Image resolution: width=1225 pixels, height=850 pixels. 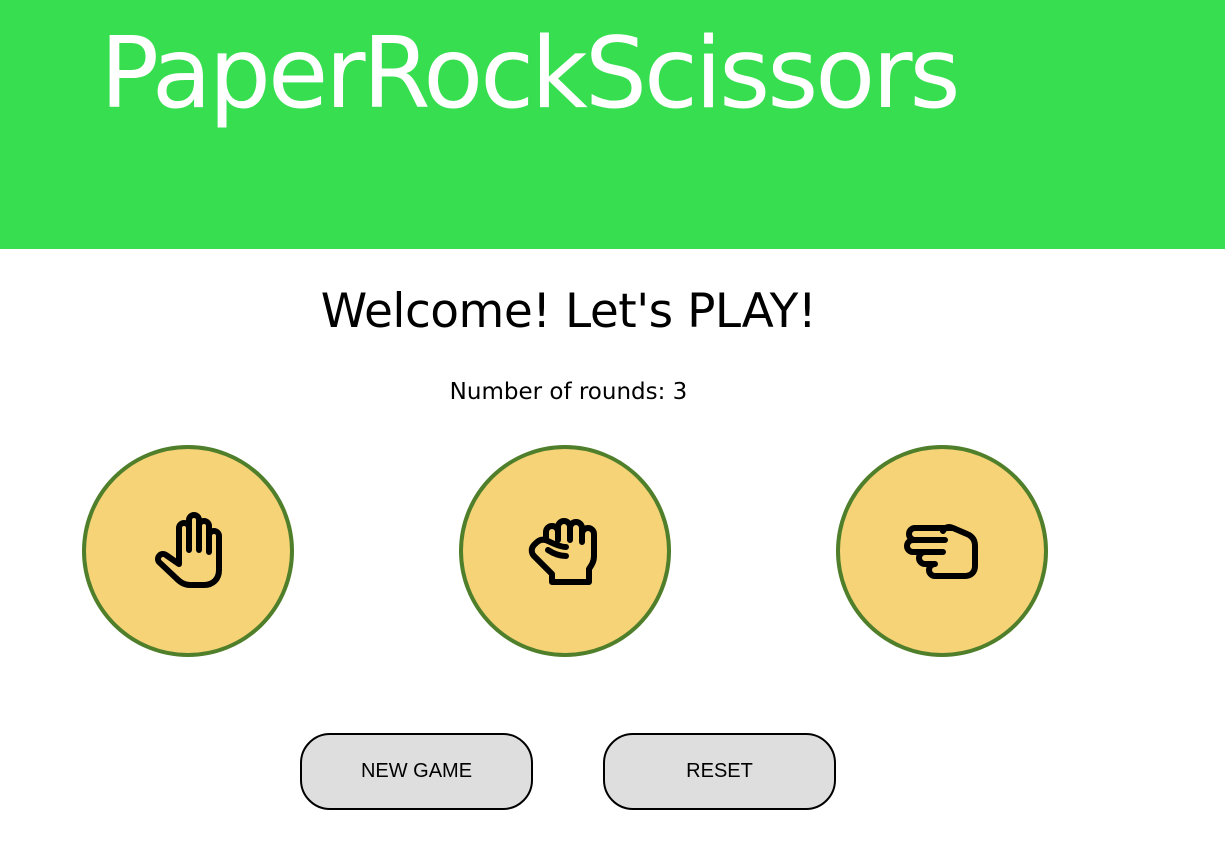 I want to click on app-title: PaperRockScissors, so click(x=530, y=74).